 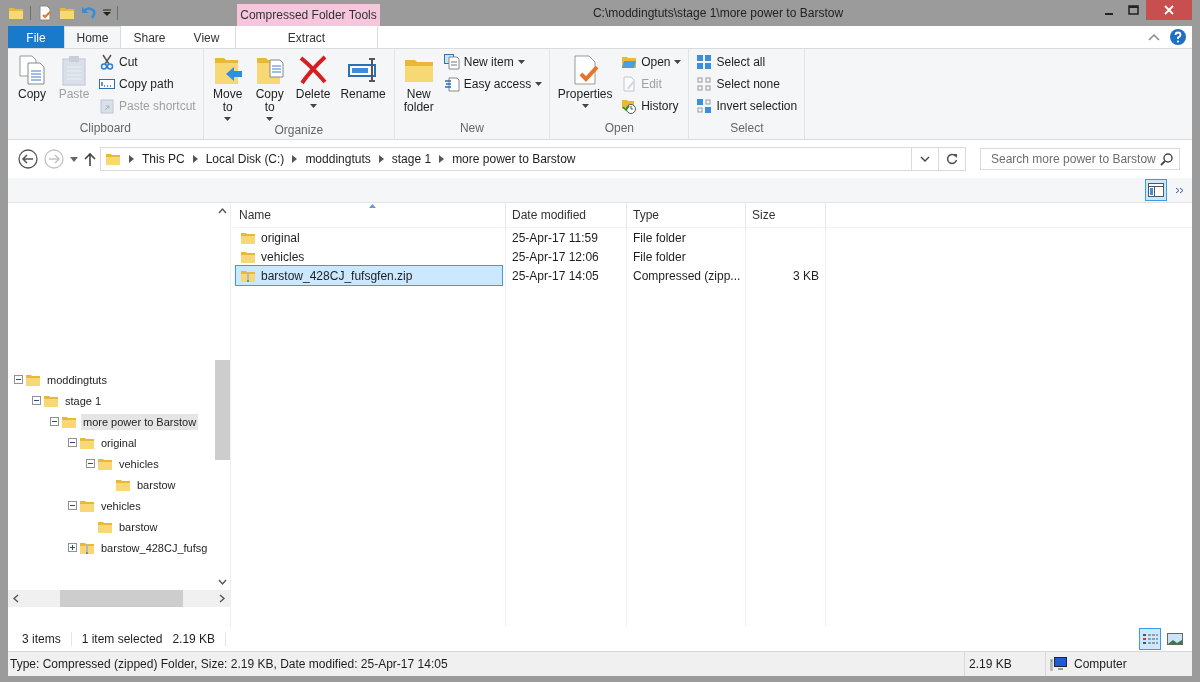 I want to click on ribbon-button: Cut, so click(x=147, y=62).